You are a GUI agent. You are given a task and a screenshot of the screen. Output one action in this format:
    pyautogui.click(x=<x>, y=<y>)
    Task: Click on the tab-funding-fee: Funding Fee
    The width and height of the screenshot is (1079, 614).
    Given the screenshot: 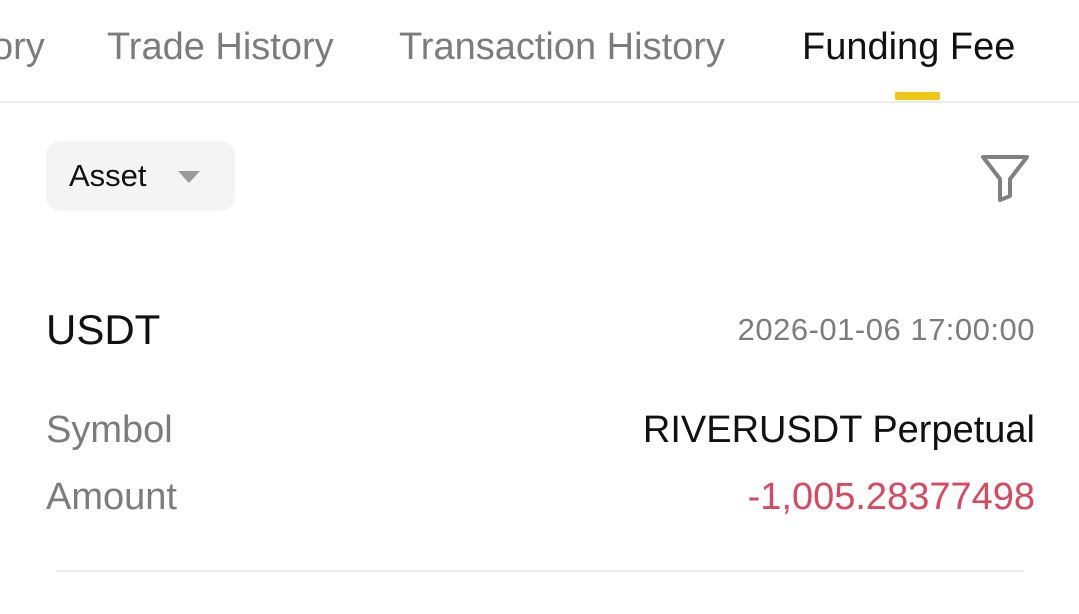 What is the action you would take?
    pyautogui.click(x=908, y=47)
    